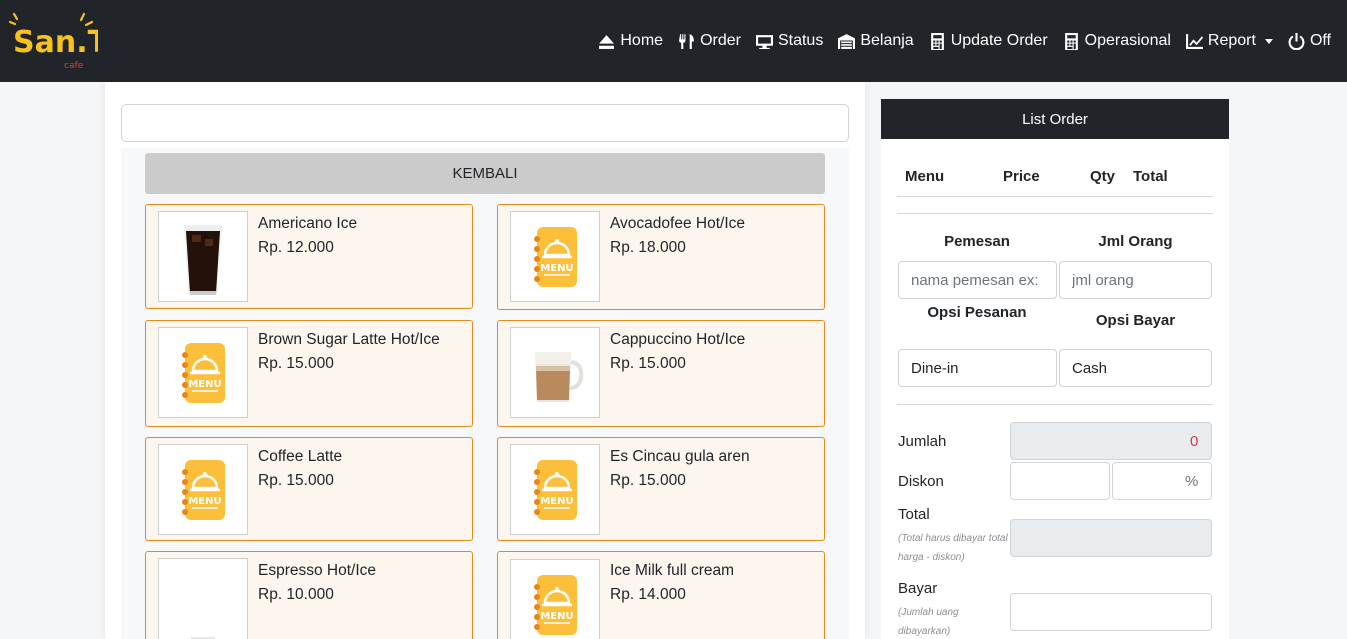 This screenshot has height=639, width=1347. I want to click on diskon-label: Diskon, so click(921, 481).